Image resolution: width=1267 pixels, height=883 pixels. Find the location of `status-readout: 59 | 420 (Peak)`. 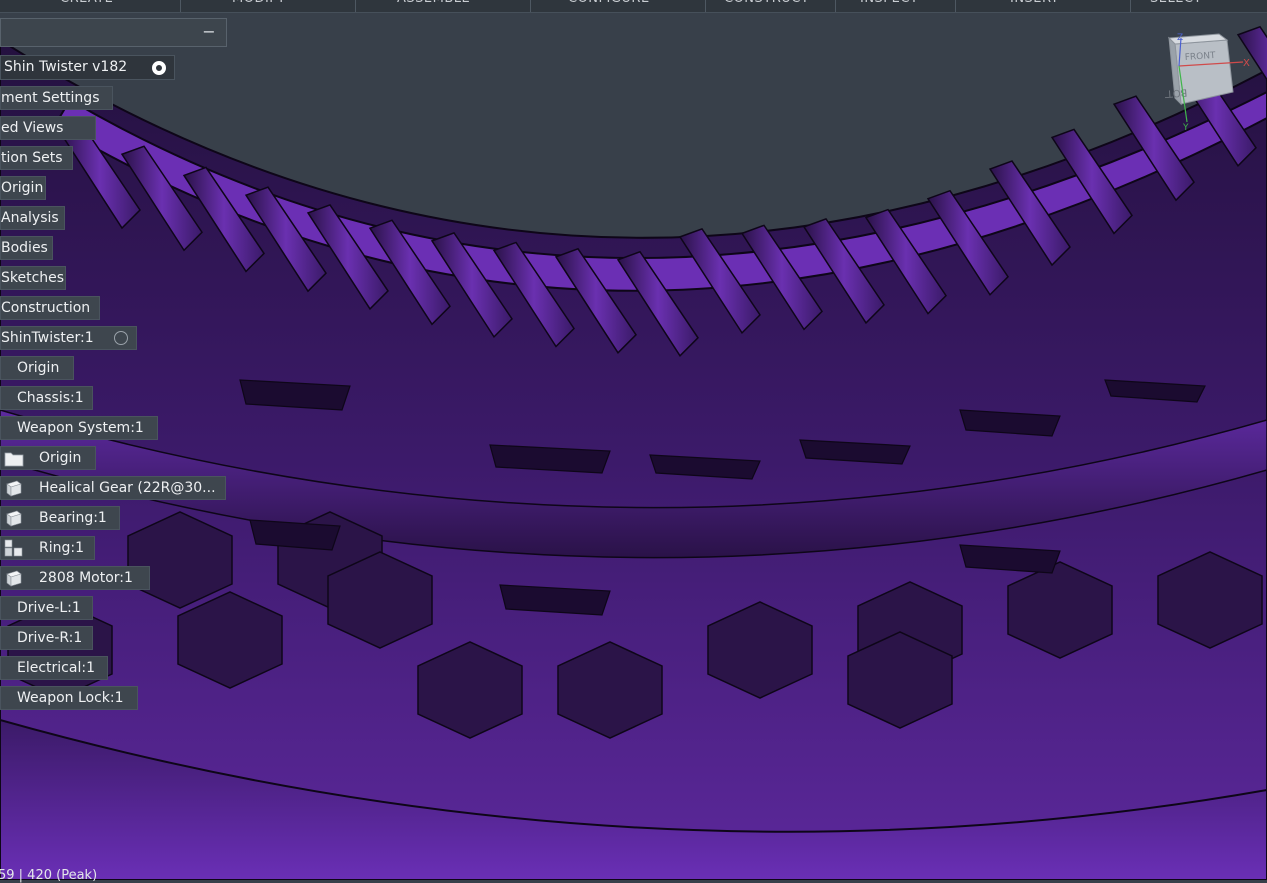

status-readout: 59 | 420 (Peak) is located at coordinates (49, 875).